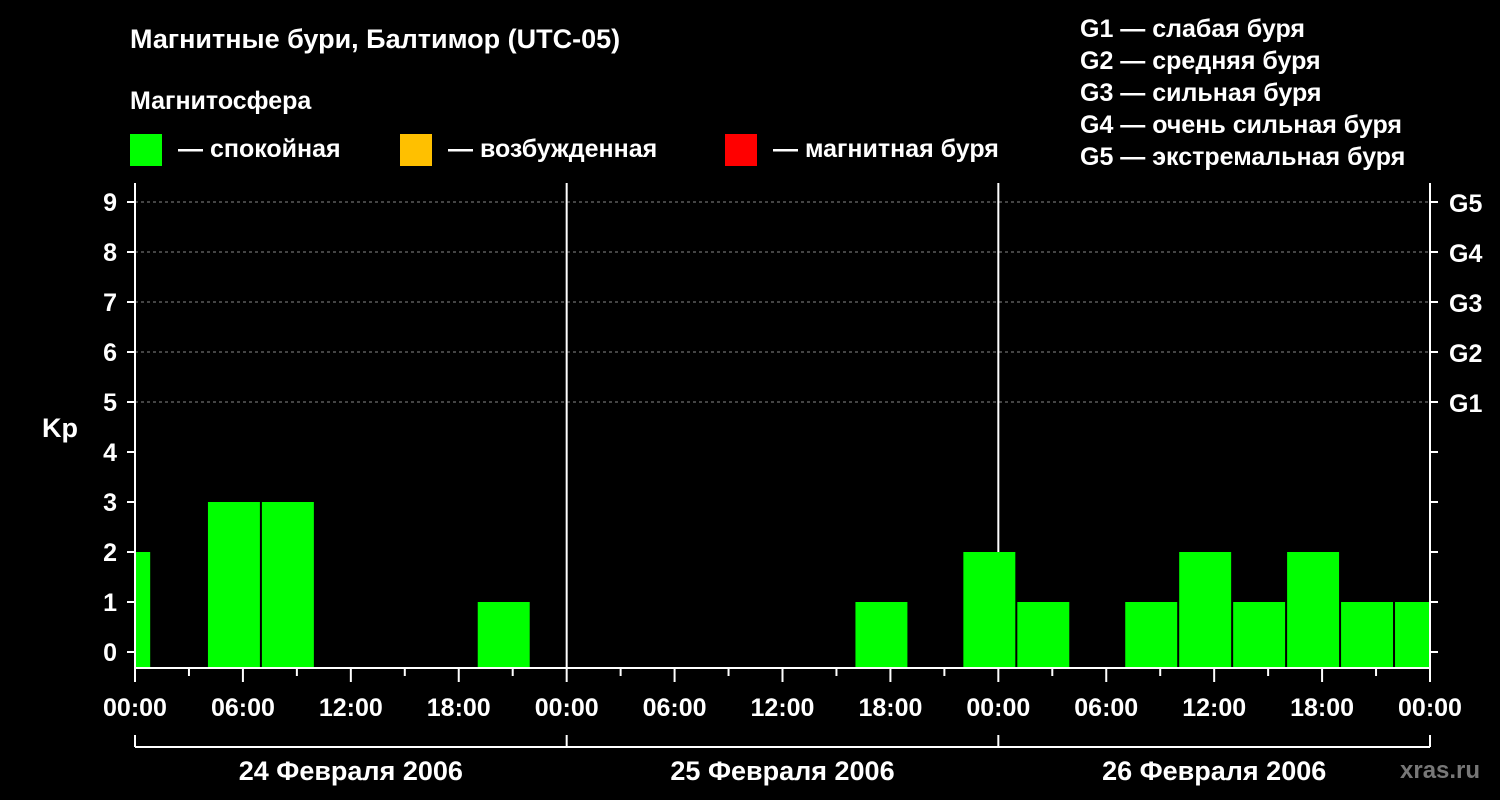  What do you see at coordinates (782, 771) in the screenshot?
I see `day-label: 25 Февраля 2006` at bounding box center [782, 771].